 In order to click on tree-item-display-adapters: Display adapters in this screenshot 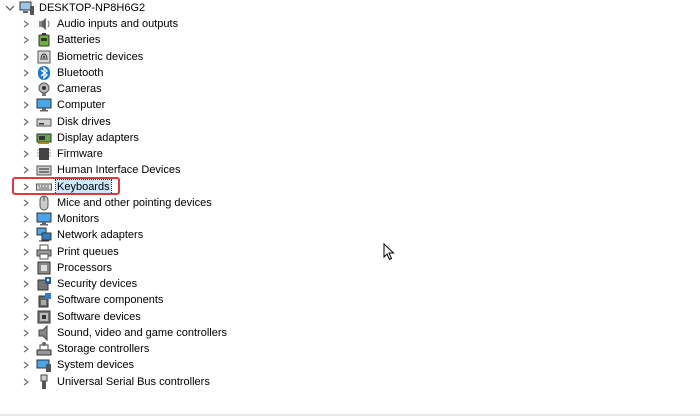, I will do `click(200, 138)`.